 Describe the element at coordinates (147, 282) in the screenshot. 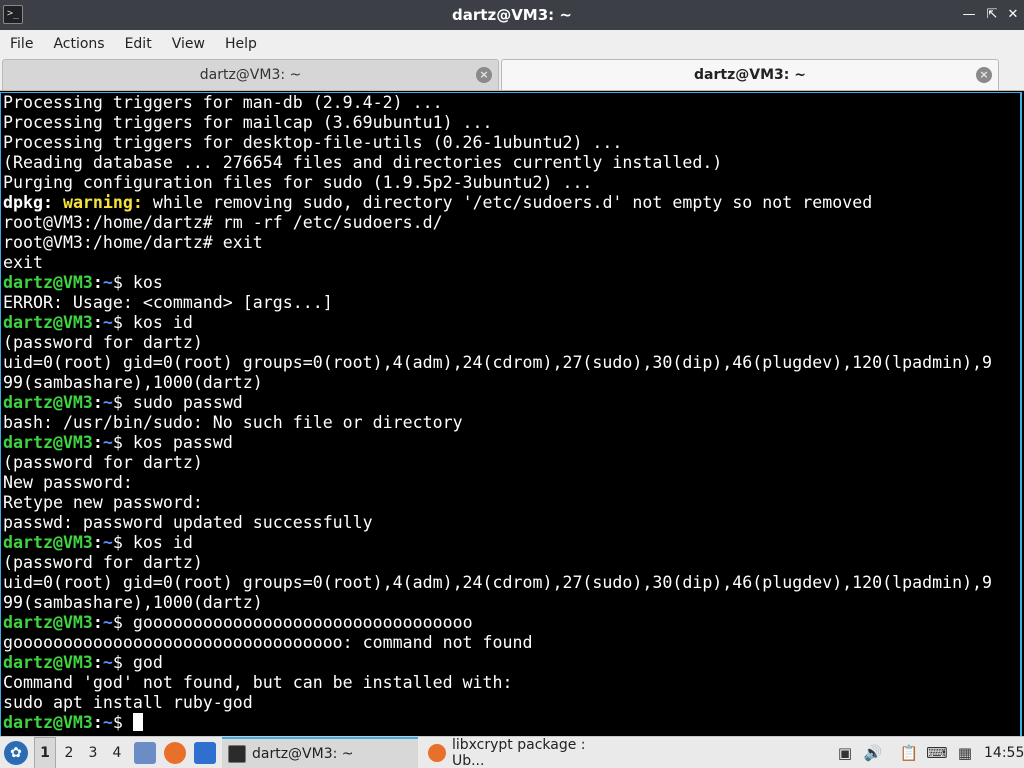

I see `command-text: kos` at that location.